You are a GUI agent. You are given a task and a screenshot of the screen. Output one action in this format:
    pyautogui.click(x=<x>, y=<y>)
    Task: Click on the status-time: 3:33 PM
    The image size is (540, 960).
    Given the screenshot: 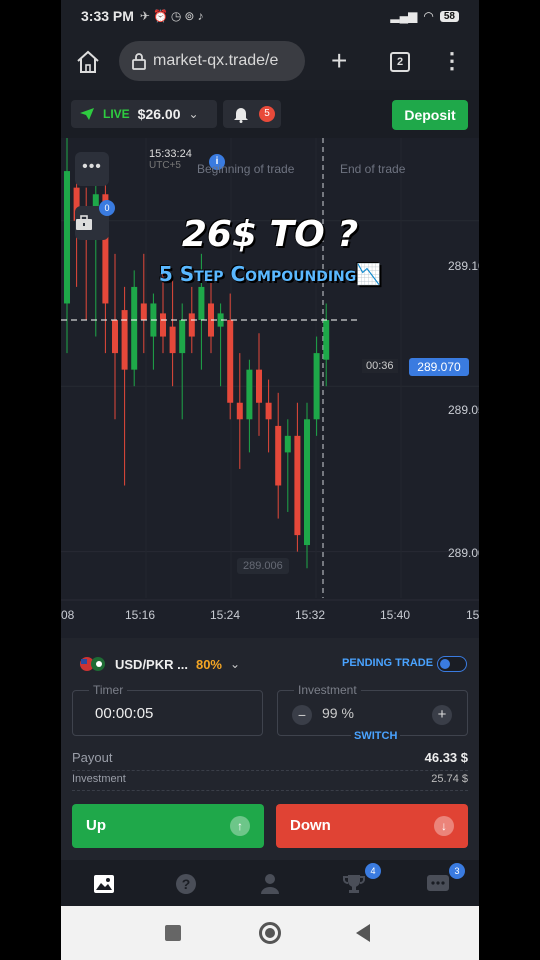 What is the action you would take?
    pyautogui.click(x=107, y=16)
    